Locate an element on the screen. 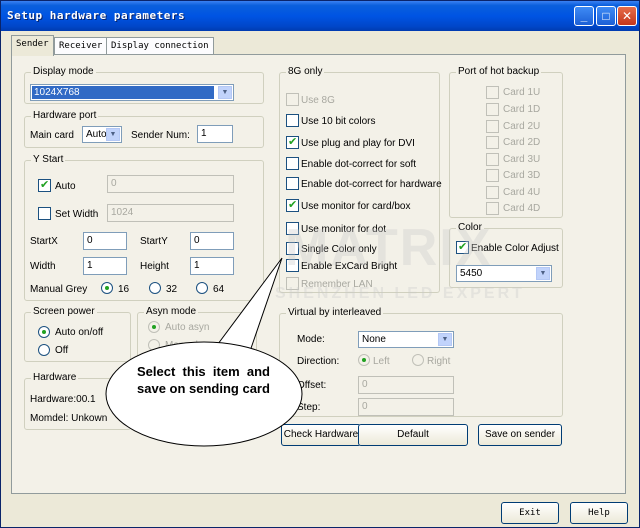 The height and width of the screenshot is (528, 640). close-icon: ✕ is located at coordinates (627, 16).